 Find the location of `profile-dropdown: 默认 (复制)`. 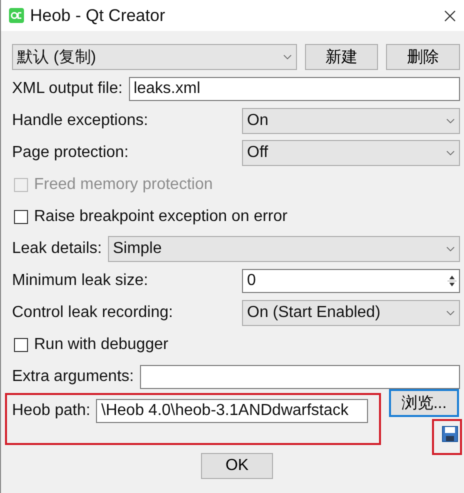

profile-dropdown: 默认 (复制) is located at coordinates (154, 57).